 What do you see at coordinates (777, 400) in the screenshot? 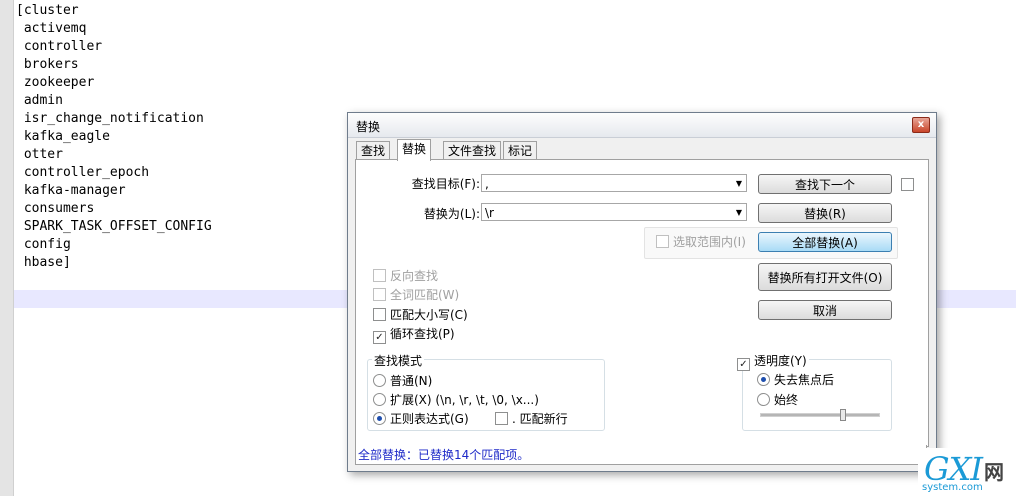
I see `transparency-always-radio: 始终` at bounding box center [777, 400].